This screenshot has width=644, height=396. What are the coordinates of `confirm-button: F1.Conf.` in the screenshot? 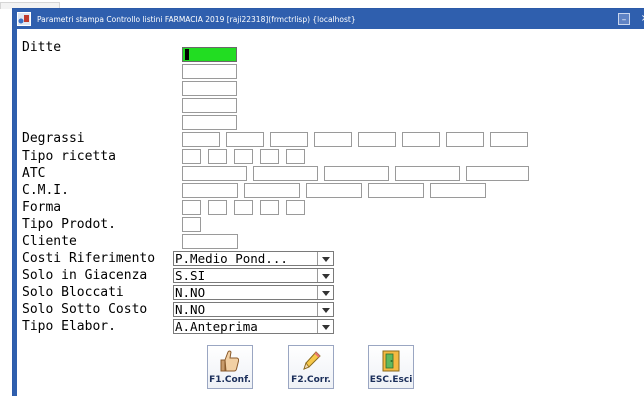 It's located at (230, 367).